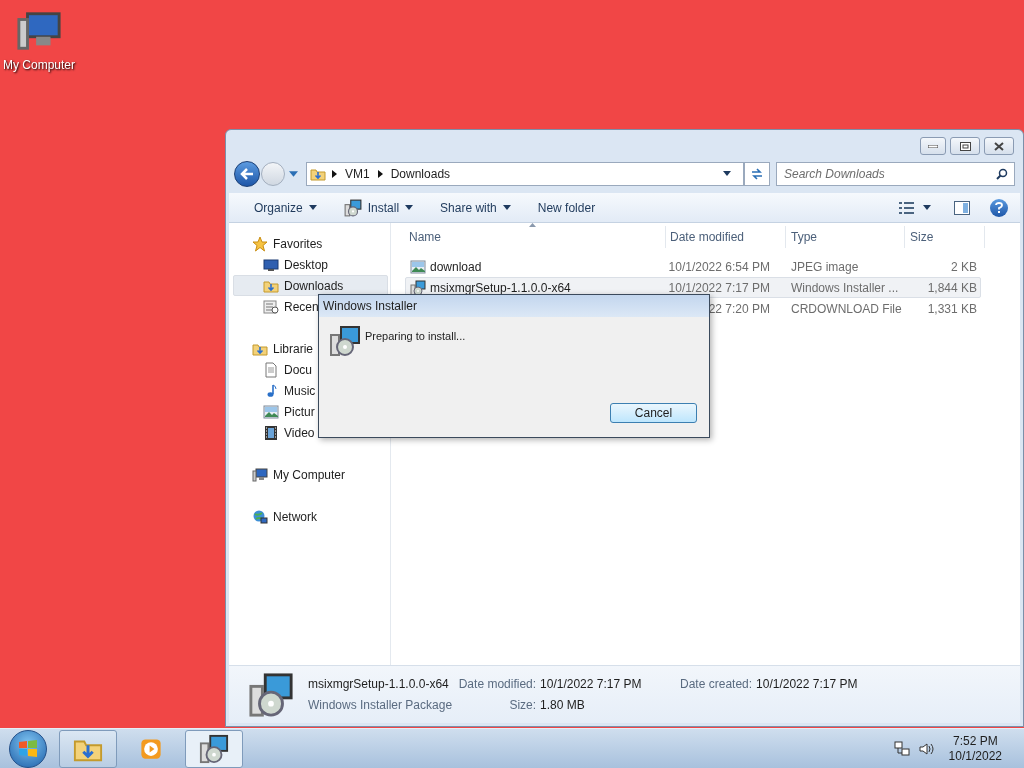 This screenshot has height=768, width=1024. What do you see at coordinates (295, 517) in the screenshot?
I see `navigation-group-label: Network` at bounding box center [295, 517].